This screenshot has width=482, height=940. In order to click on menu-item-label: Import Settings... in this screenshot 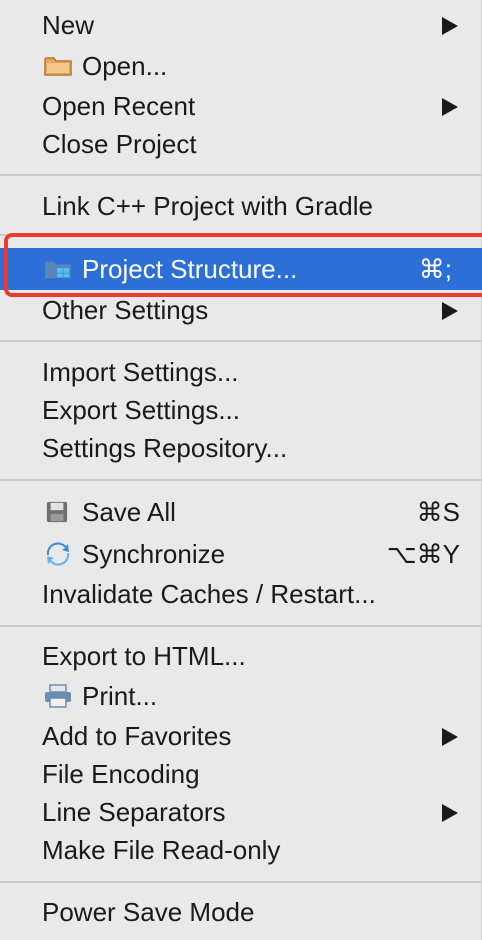, I will do `click(140, 372)`.